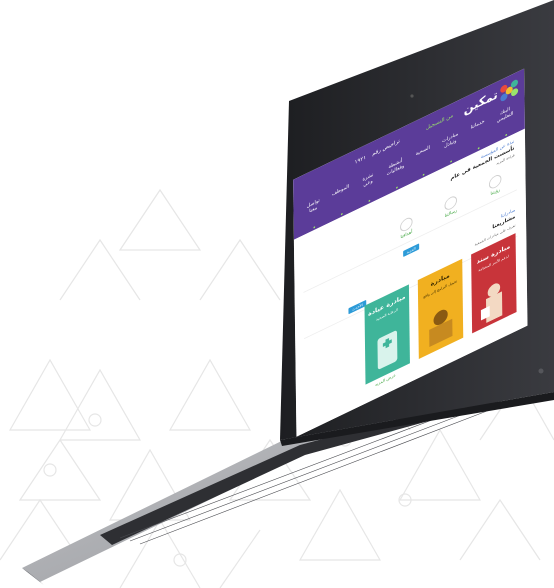  I want to click on top-link-license: تراخيص رقم, so click(386, 147).